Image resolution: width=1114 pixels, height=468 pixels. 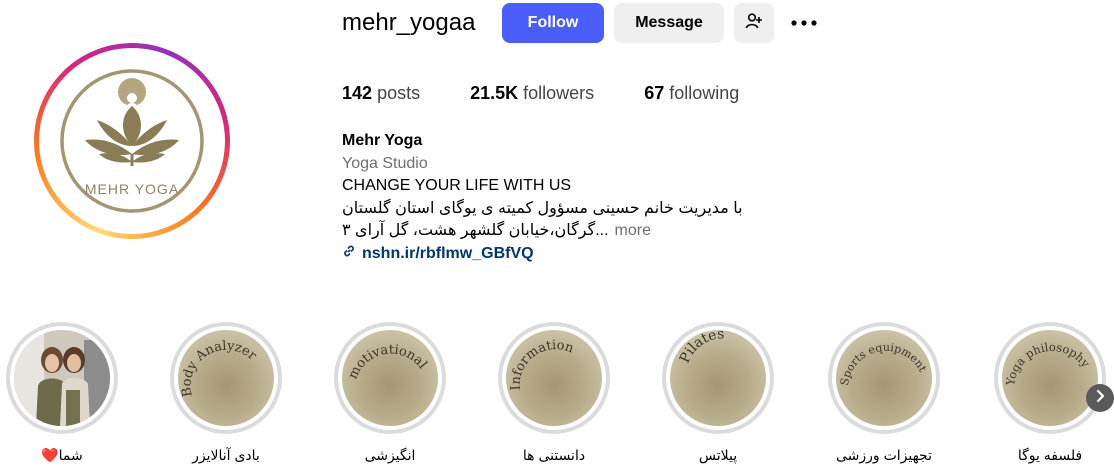 I want to click on highlight-cover-text: Body Analyzer, so click(x=219, y=368).